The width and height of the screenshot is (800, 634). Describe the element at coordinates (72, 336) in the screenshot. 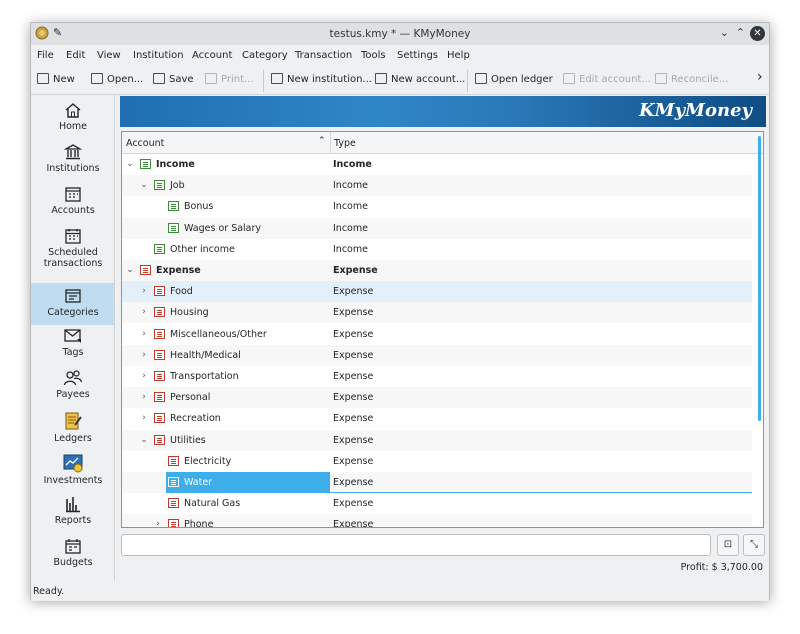

I see `tag-icon` at that location.